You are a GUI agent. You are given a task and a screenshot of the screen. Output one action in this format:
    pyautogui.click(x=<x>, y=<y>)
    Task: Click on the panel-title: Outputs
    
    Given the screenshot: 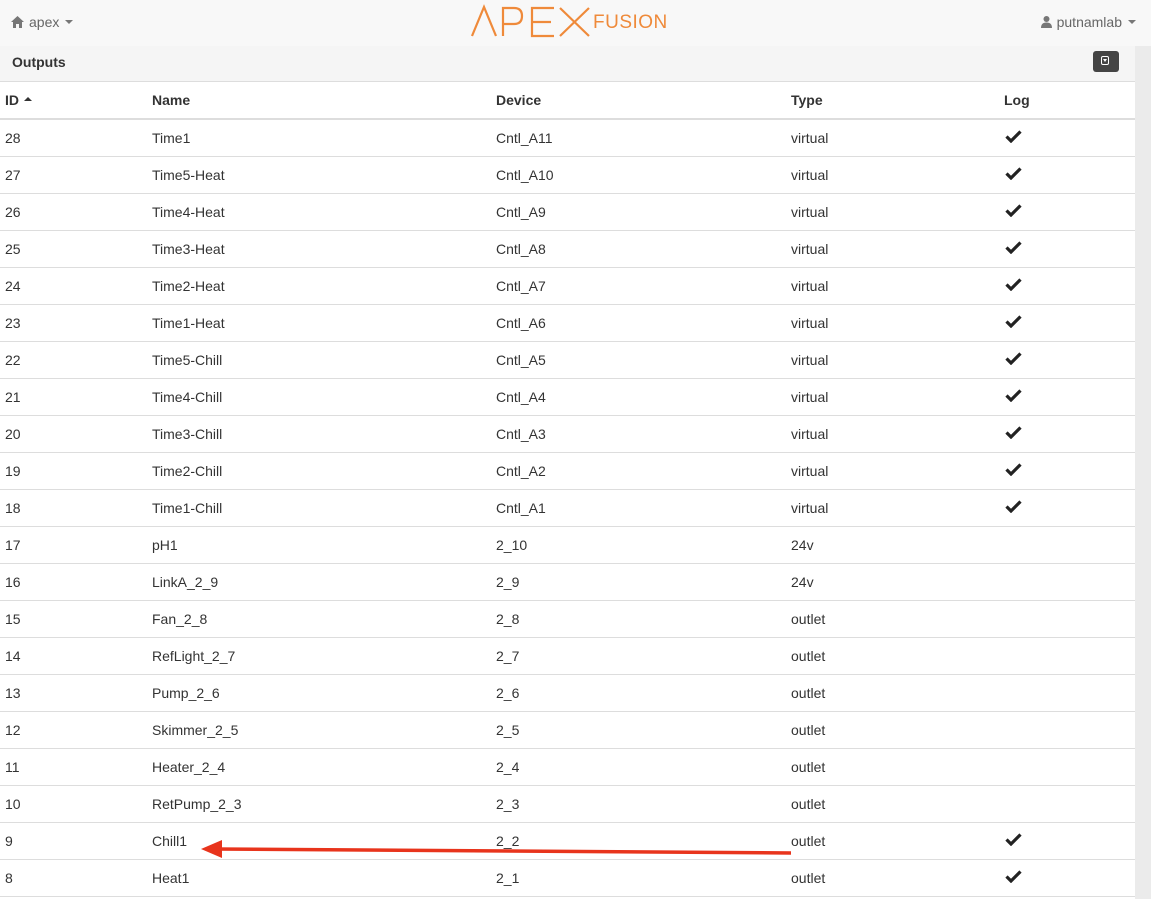 What is the action you would take?
    pyautogui.click(x=39, y=62)
    